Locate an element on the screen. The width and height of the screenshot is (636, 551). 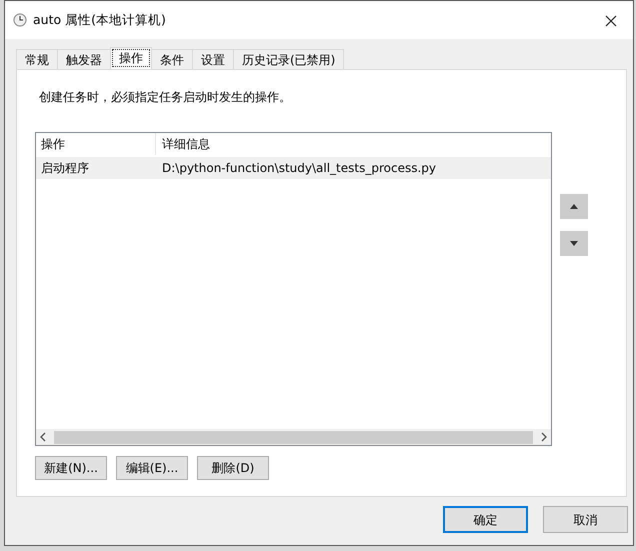
tab: 常规 is located at coordinates (37, 59).